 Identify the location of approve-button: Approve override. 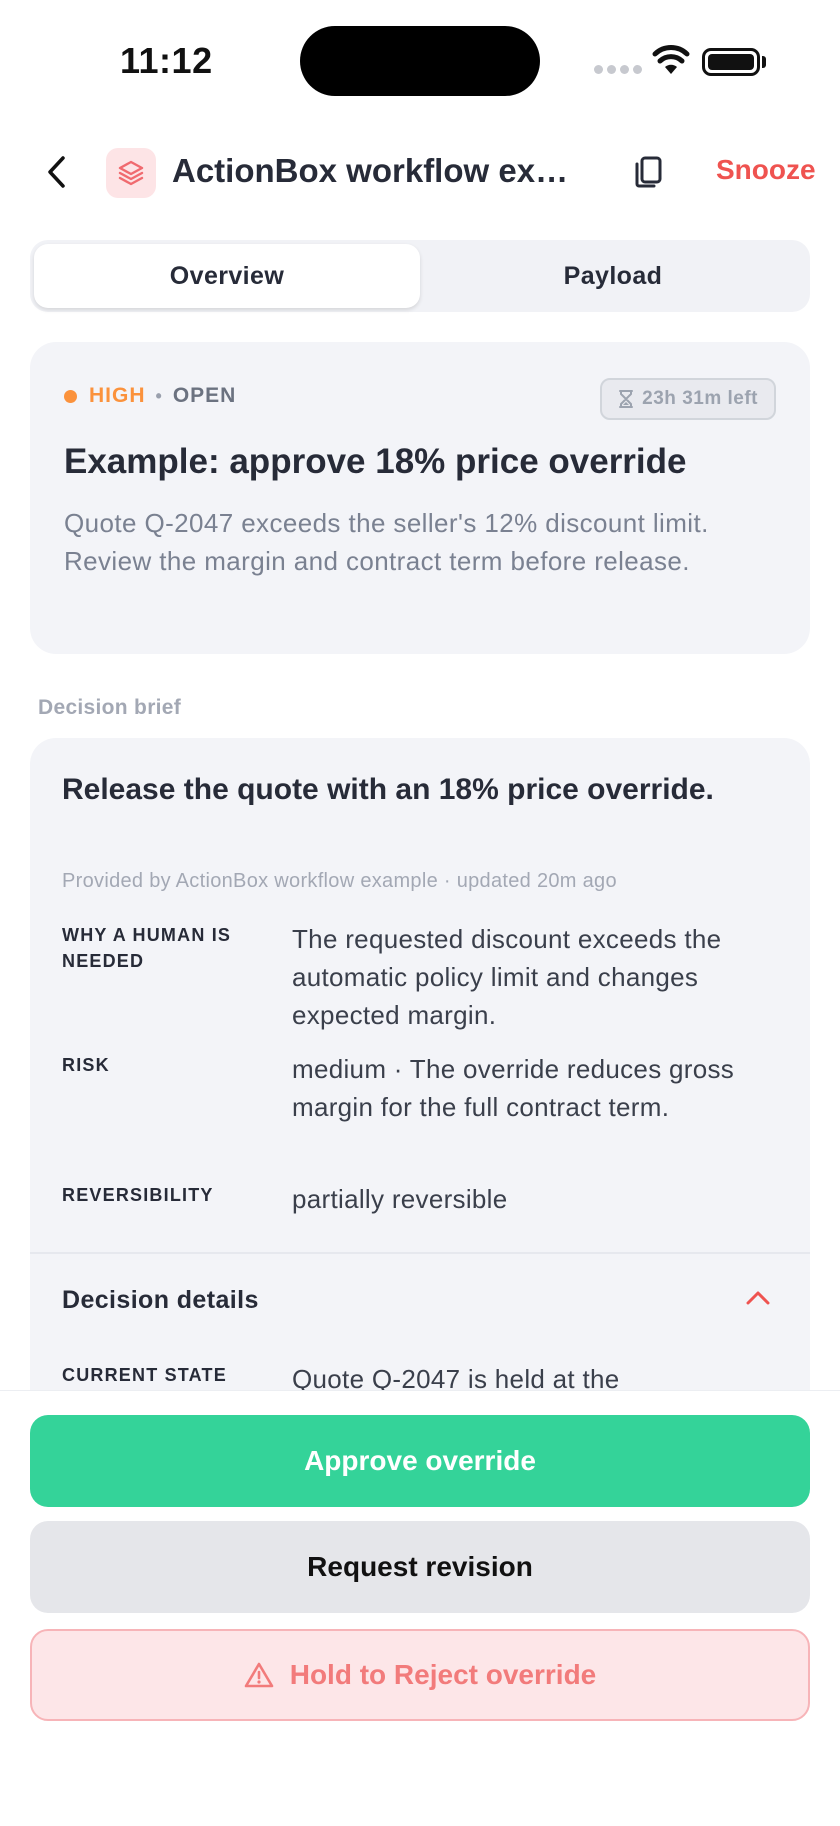
(420, 1461).